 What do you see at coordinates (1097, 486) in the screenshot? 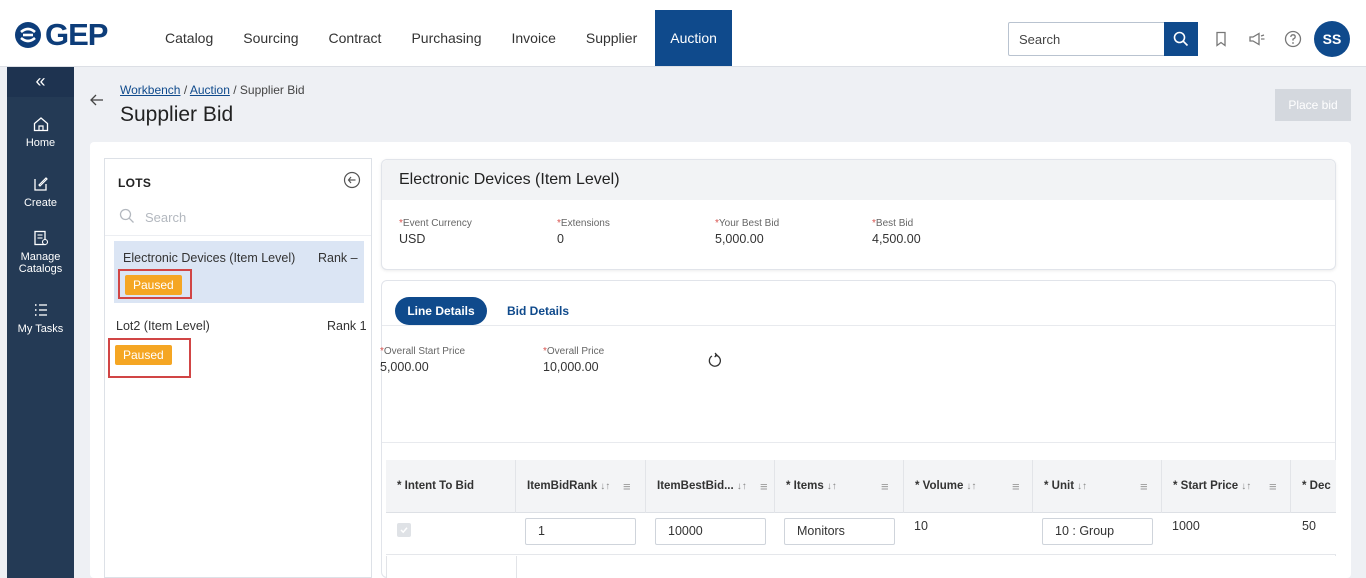
I see `column-header-unit: * Unit ↓↑ ≡` at bounding box center [1097, 486].